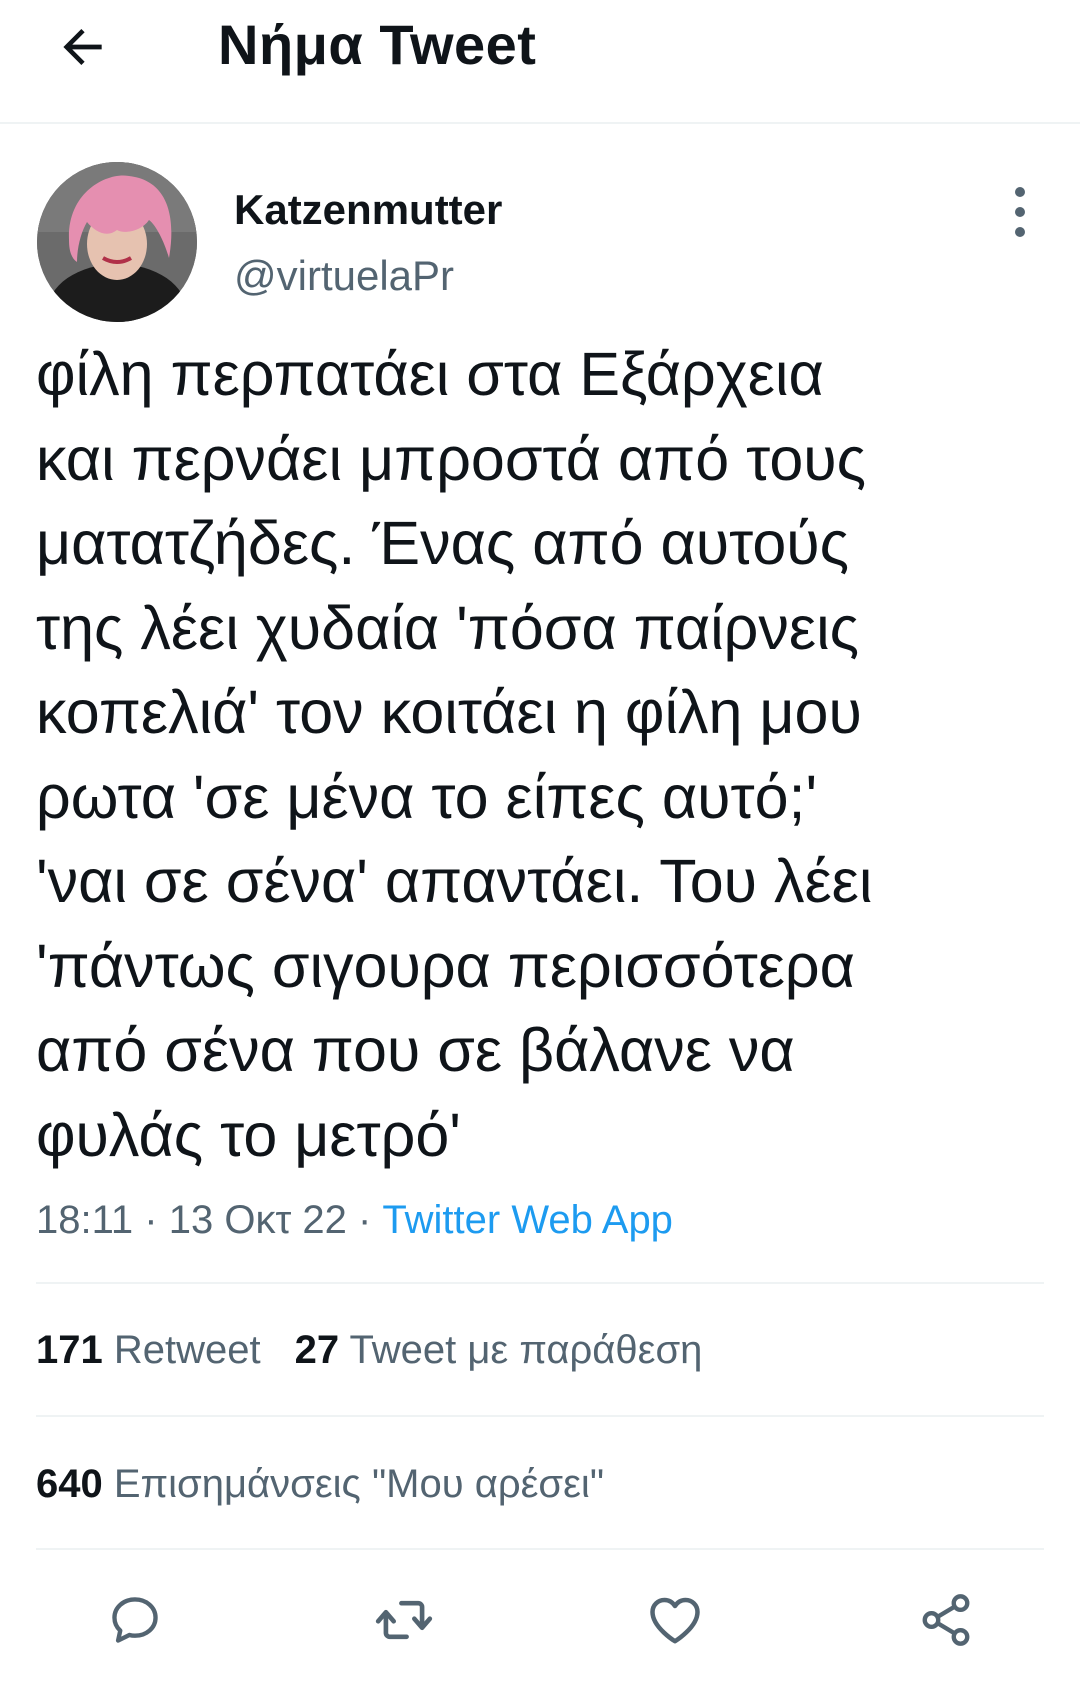 This screenshot has height=1686, width=1080. I want to click on avatar-image, so click(117, 242).